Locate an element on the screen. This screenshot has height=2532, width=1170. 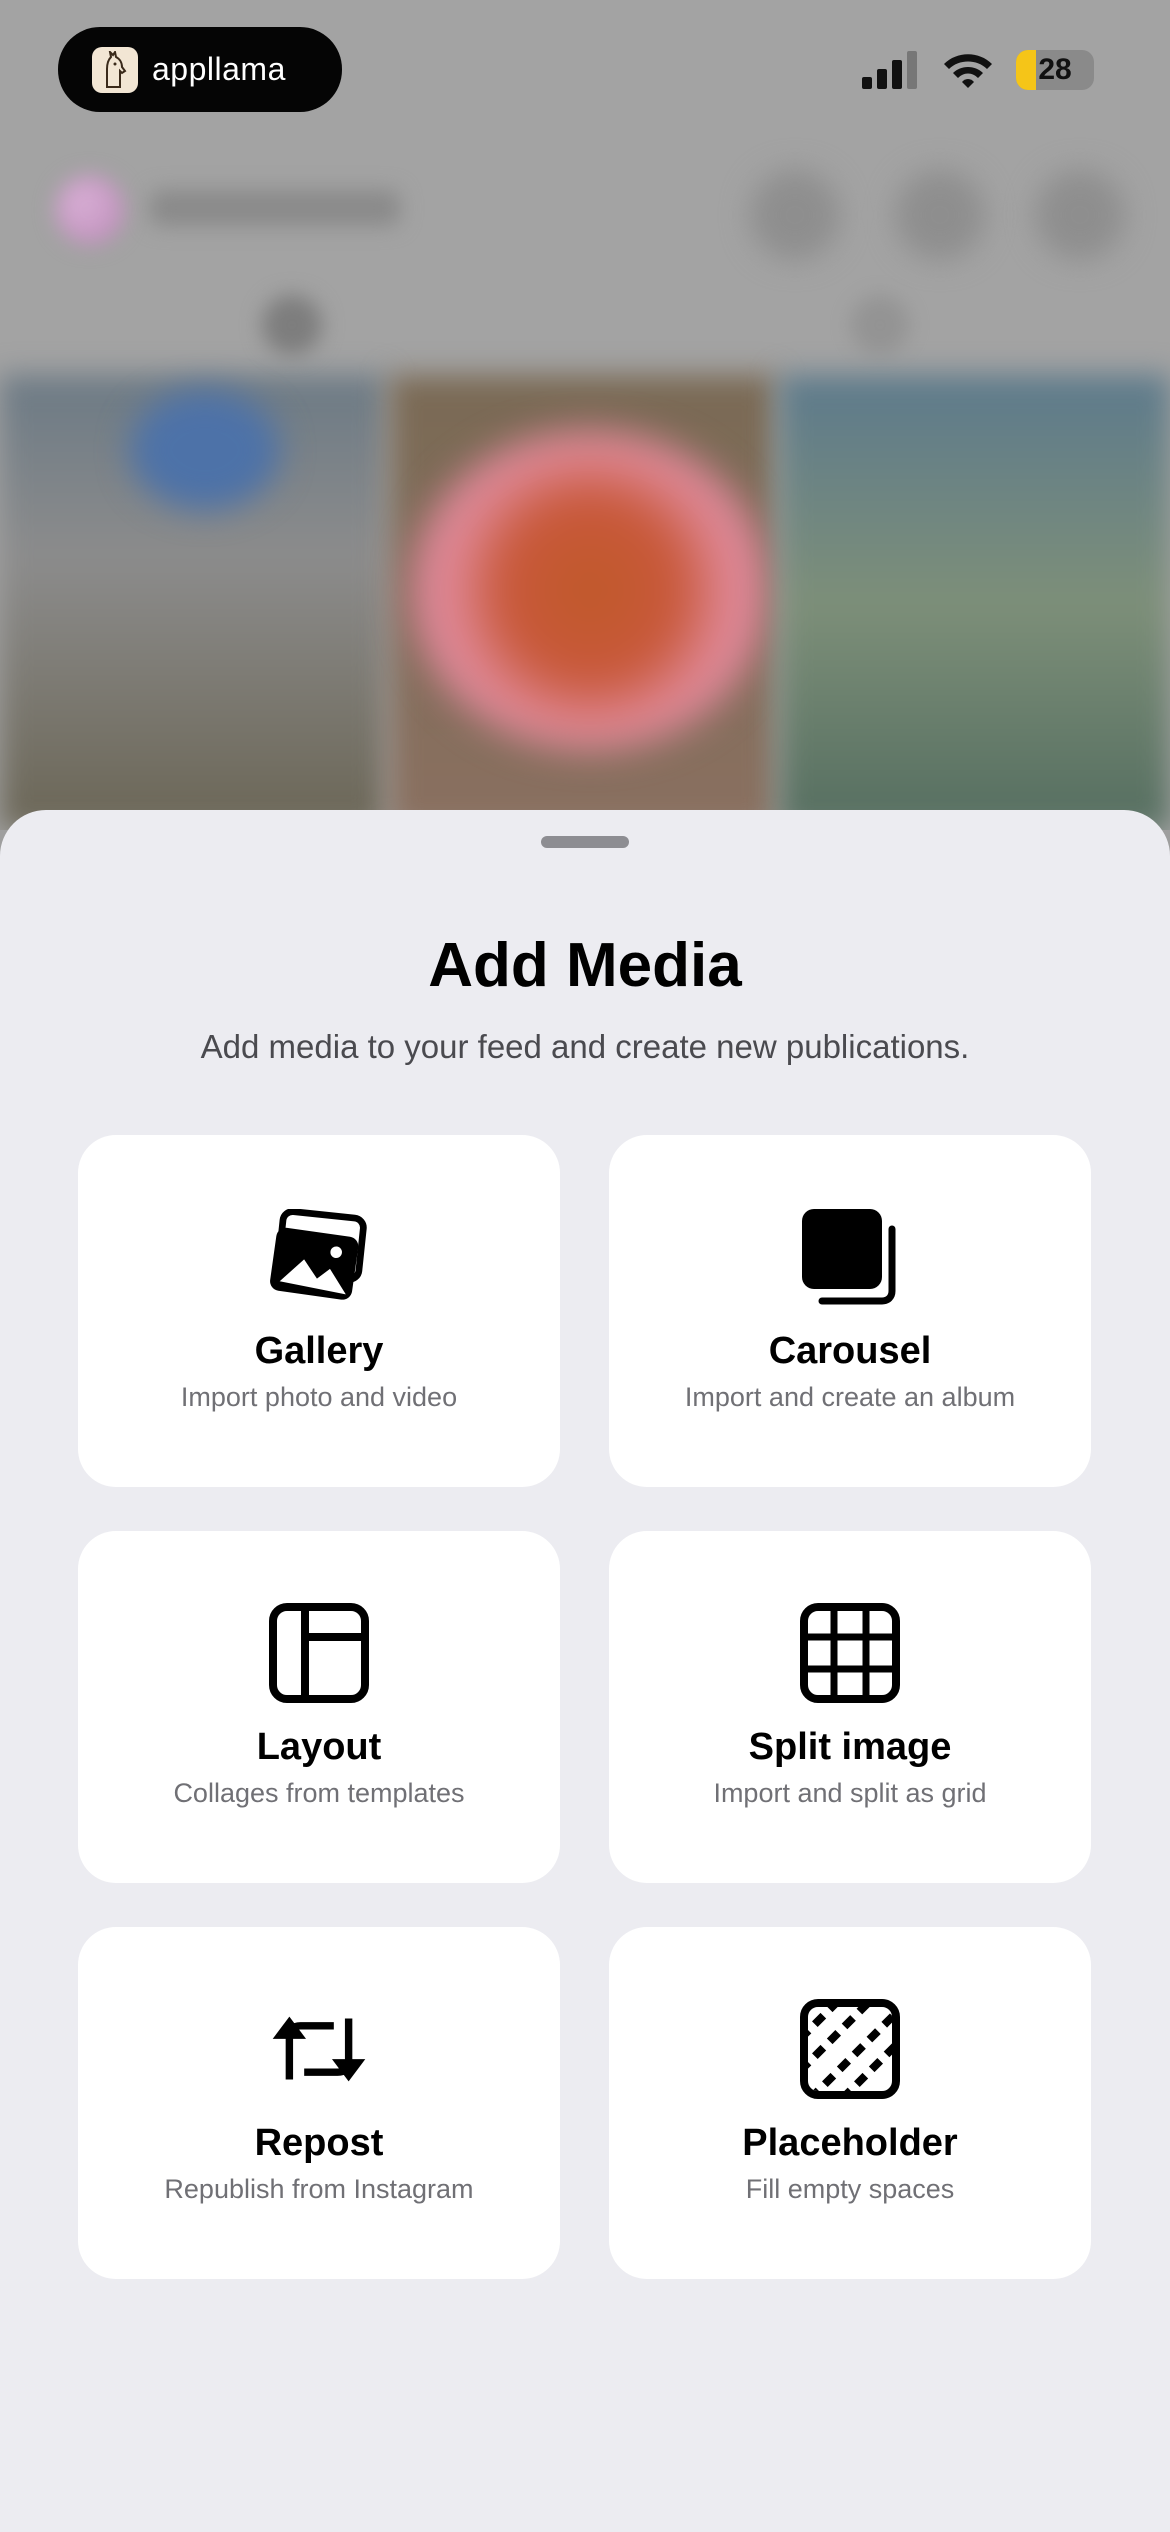
repost-option-card: Repost Republish from Instagram is located at coordinates (319, 2103).